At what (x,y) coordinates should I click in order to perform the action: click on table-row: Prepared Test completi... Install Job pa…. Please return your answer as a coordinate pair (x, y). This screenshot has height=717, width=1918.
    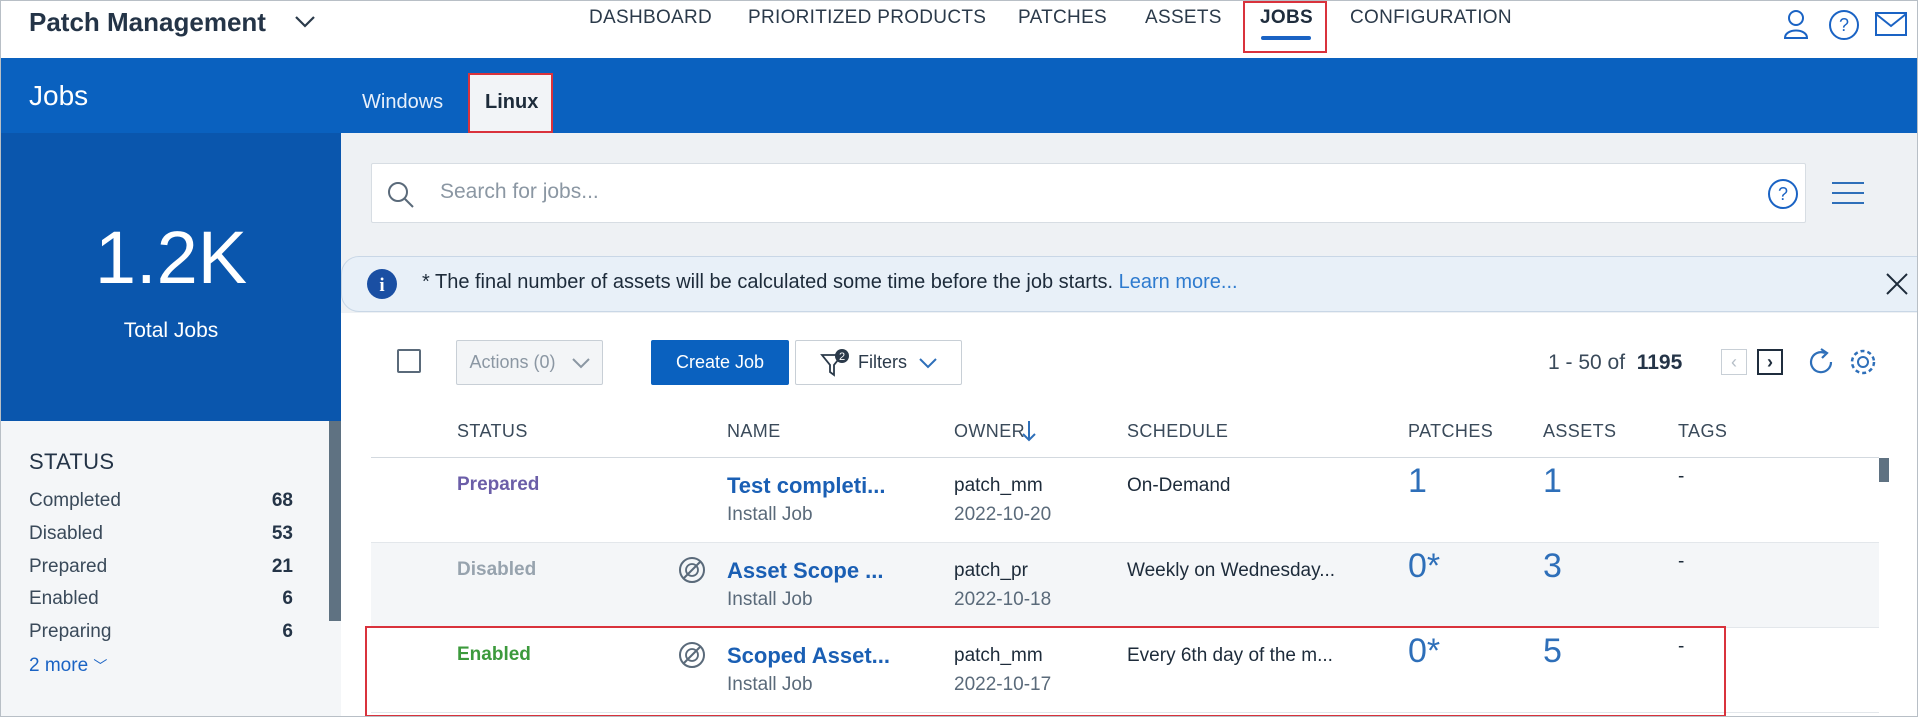
    Looking at the image, I should click on (1125, 500).